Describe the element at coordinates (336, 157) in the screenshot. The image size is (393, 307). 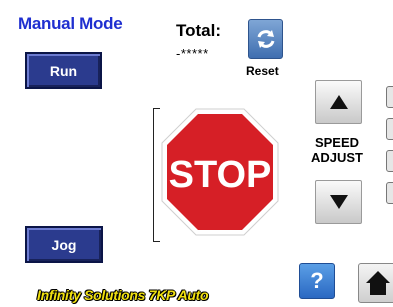
I see `speed-label-line2: ADJUST` at that location.